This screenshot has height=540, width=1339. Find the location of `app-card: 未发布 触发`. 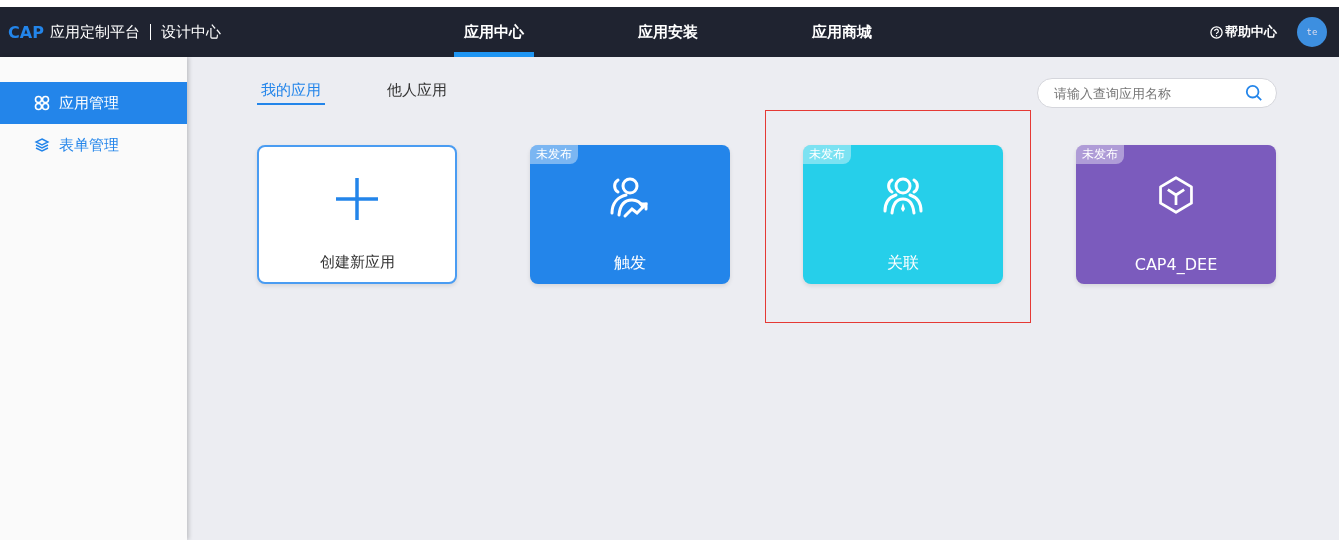

app-card: 未发布 触发 is located at coordinates (630, 214).